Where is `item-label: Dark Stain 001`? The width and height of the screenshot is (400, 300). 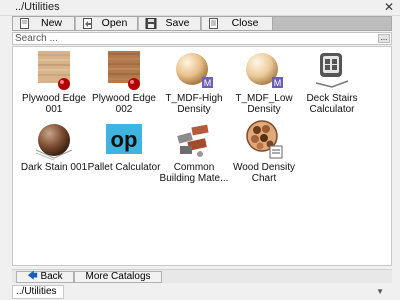 item-label: Dark Stain 001 is located at coordinates (54, 167).